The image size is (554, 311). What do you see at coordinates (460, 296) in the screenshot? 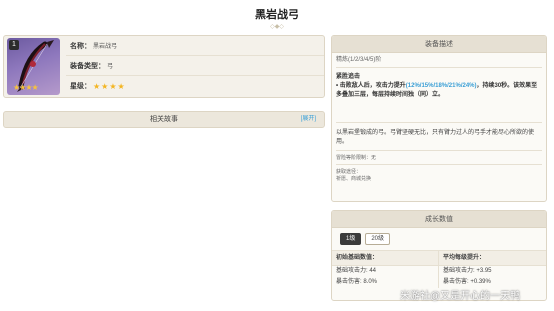
I see `watermark: 米游社@又是开心的一天鸭` at bounding box center [460, 296].